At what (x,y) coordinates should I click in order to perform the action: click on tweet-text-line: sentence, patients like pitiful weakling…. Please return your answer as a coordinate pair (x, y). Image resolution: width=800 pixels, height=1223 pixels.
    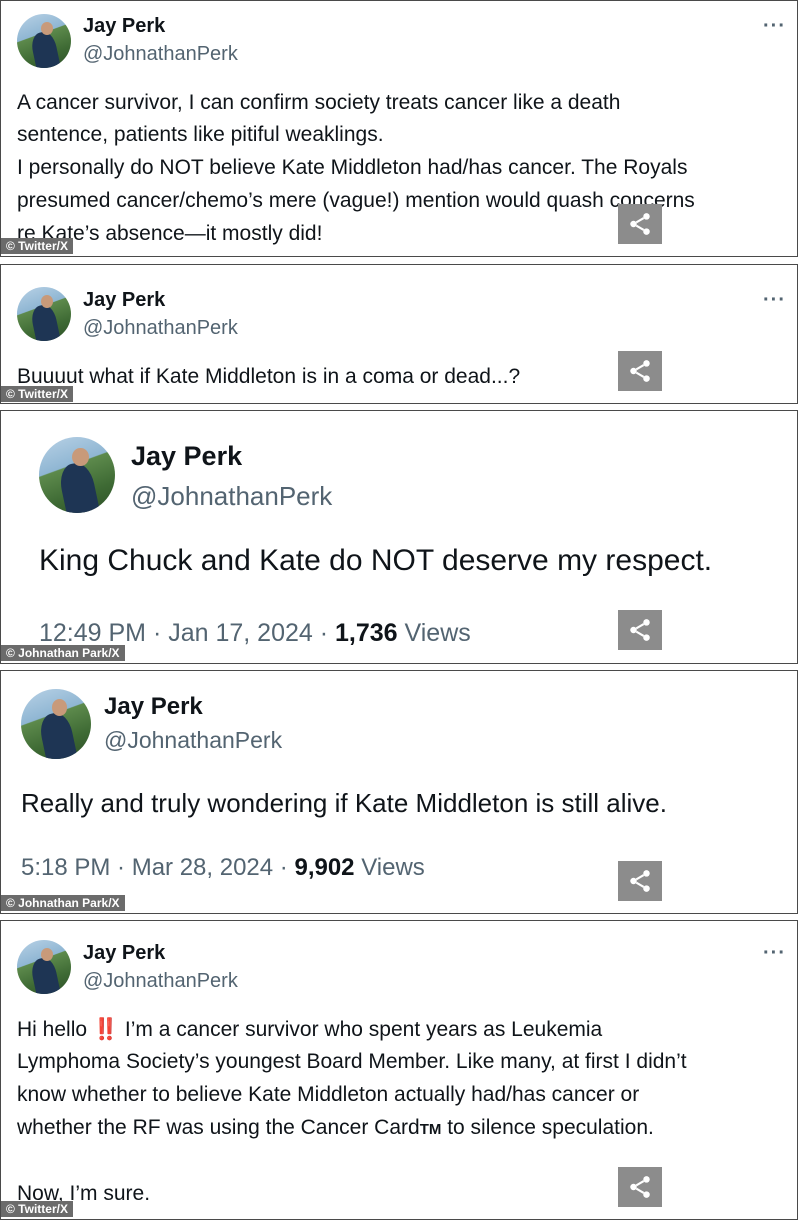
    Looking at the image, I should click on (200, 134).